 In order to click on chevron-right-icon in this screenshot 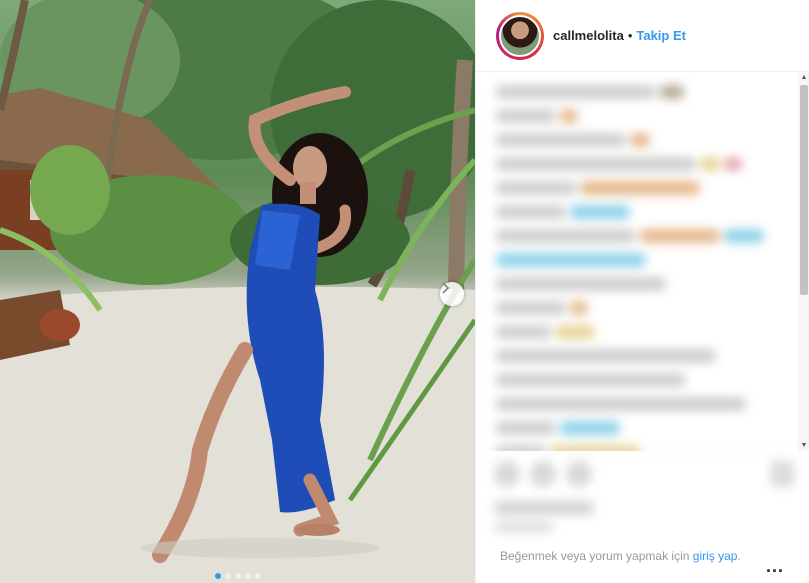, I will do `click(446, 288)`.